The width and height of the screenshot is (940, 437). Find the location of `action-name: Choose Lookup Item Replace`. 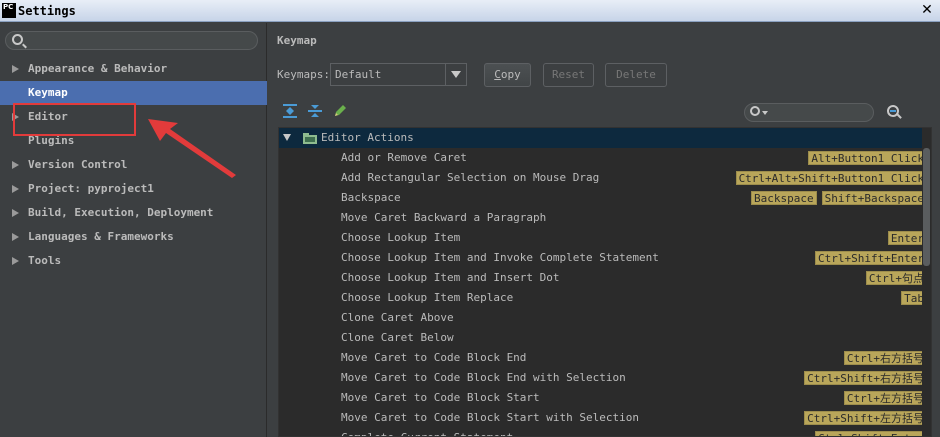

action-name: Choose Lookup Item Replace is located at coordinates (427, 297).